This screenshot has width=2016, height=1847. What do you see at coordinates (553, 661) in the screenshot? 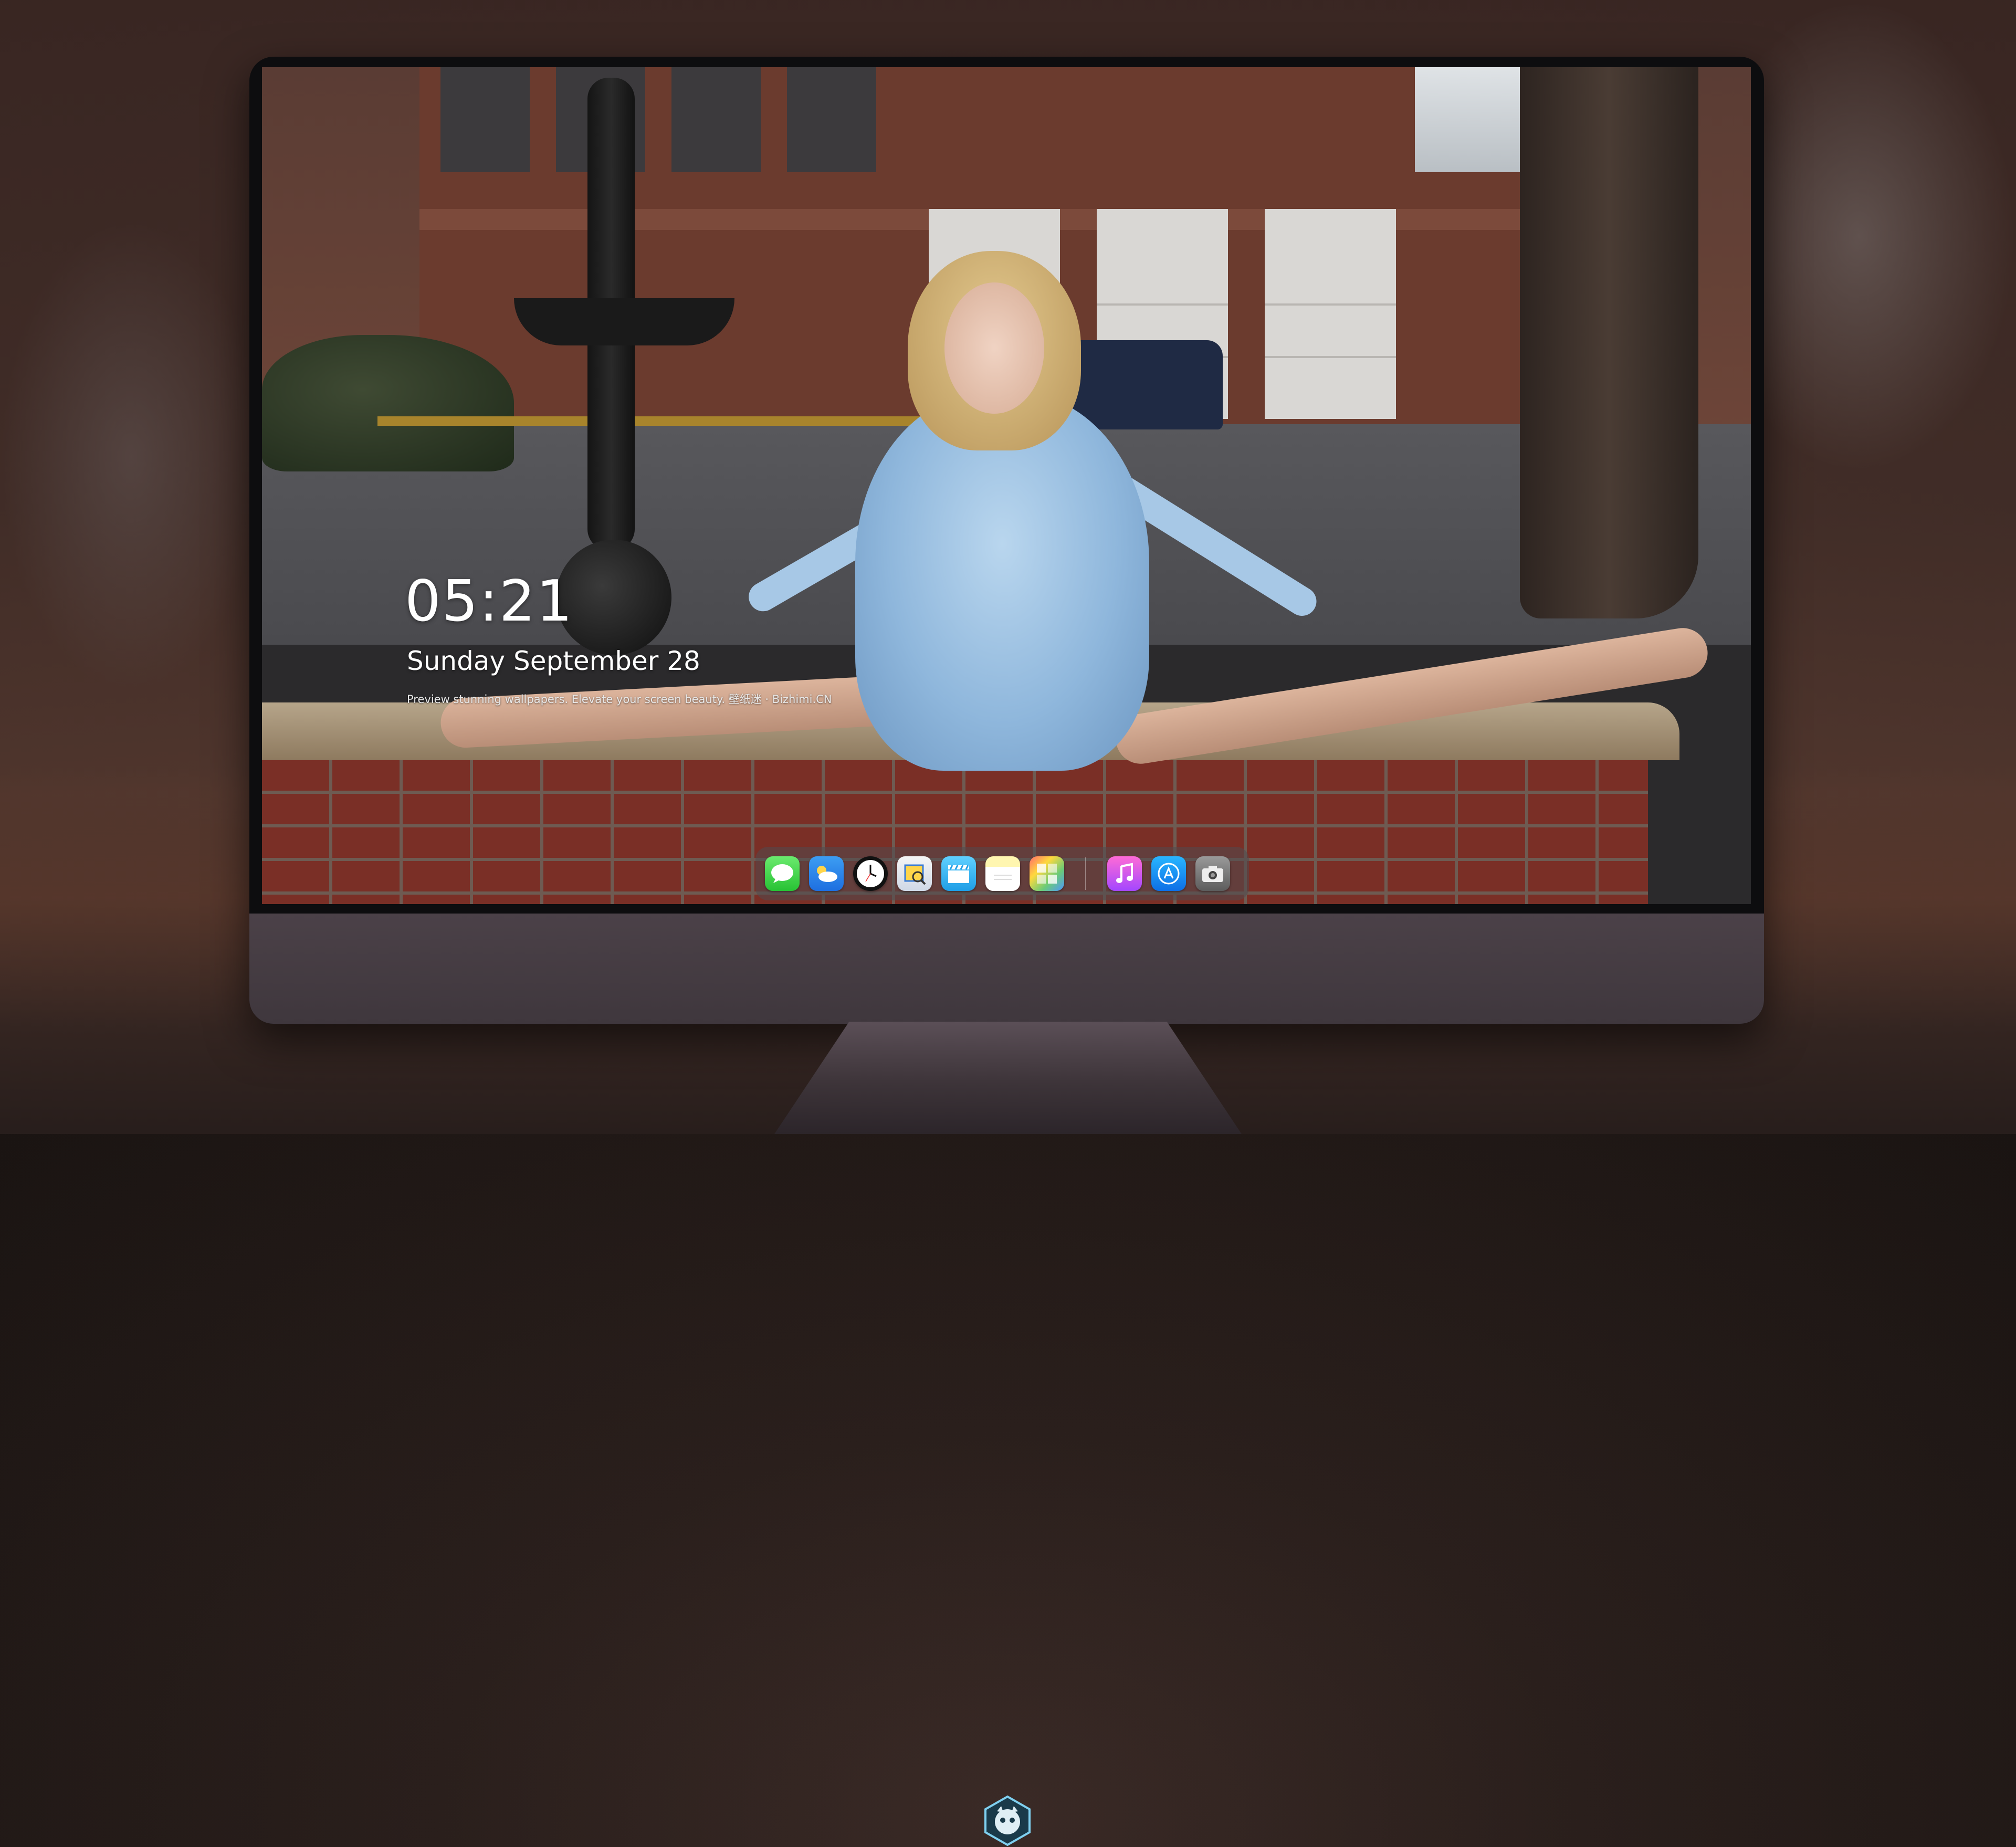
I see `lockscreen-date: Sunday September 28` at bounding box center [553, 661].